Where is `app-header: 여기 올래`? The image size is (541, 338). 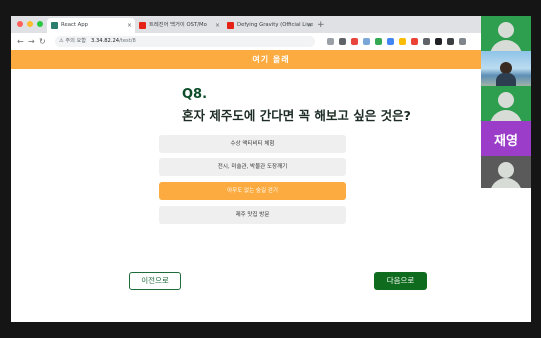
app-header: 여기 올래 is located at coordinates (271, 59).